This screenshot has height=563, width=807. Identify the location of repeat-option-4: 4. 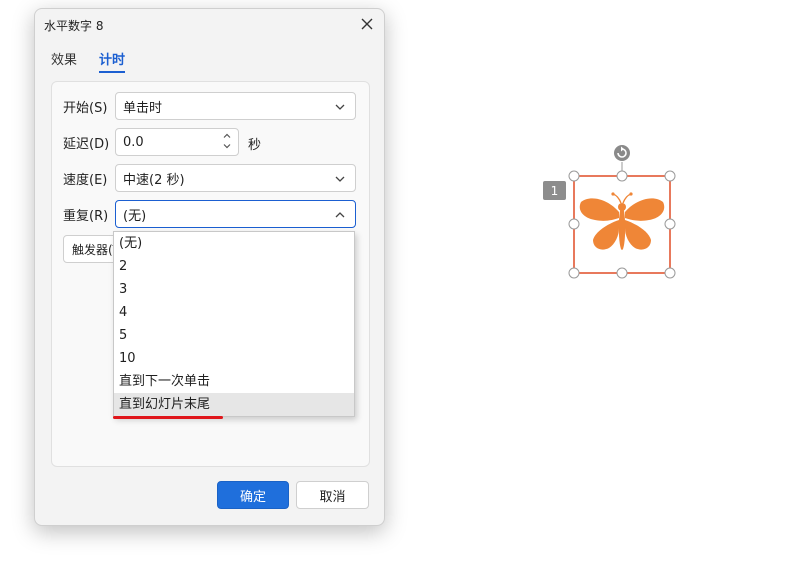
(234, 312).